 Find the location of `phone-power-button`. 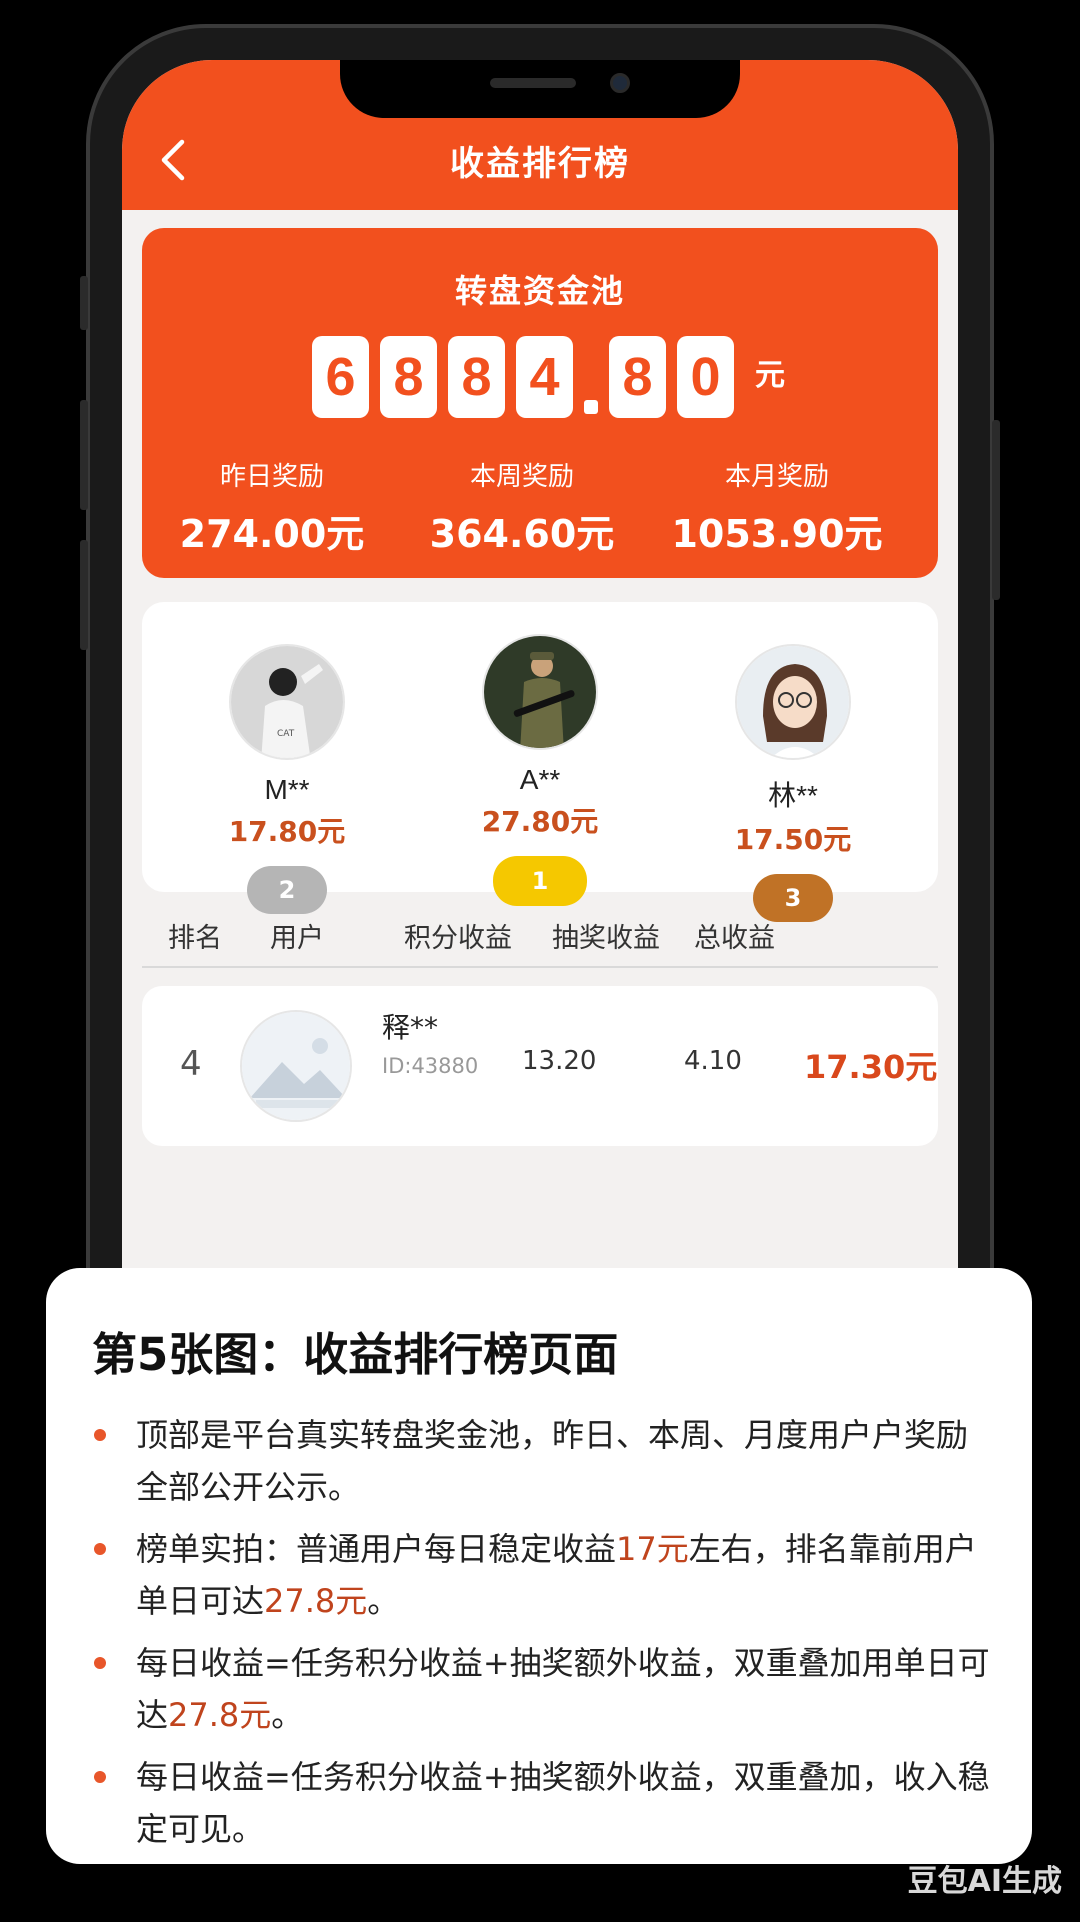

phone-power-button is located at coordinates (996, 510).